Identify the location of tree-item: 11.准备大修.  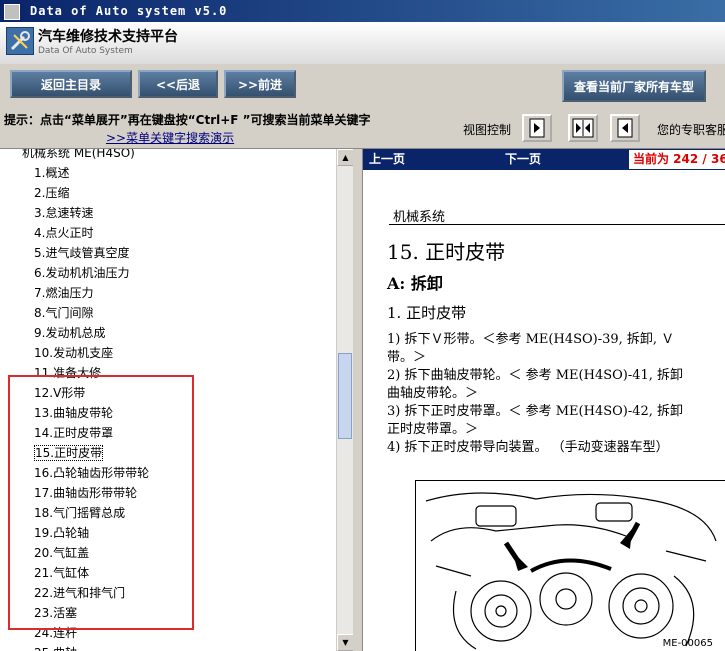
(67, 373).